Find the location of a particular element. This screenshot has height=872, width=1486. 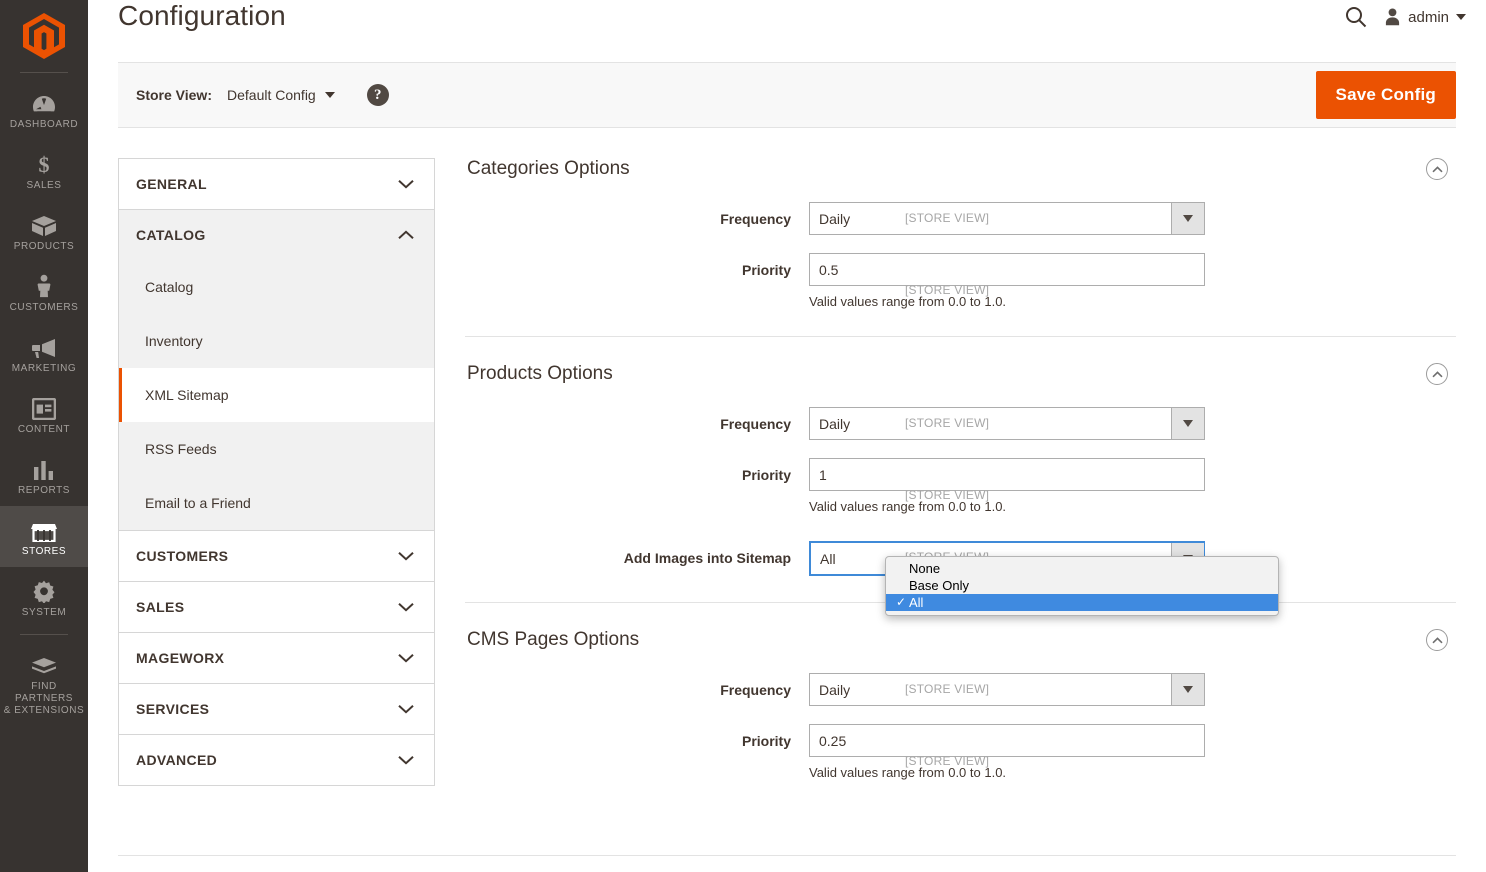

config-section-header-customers: Customers is located at coordinates (276, 556).